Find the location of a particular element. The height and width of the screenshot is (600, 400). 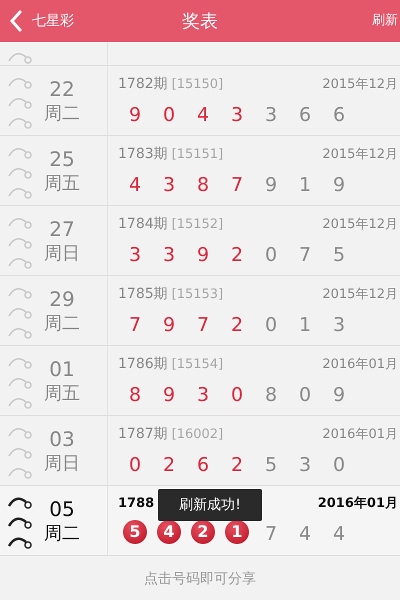

main-number: 6 is located at coordinates (203, 465).